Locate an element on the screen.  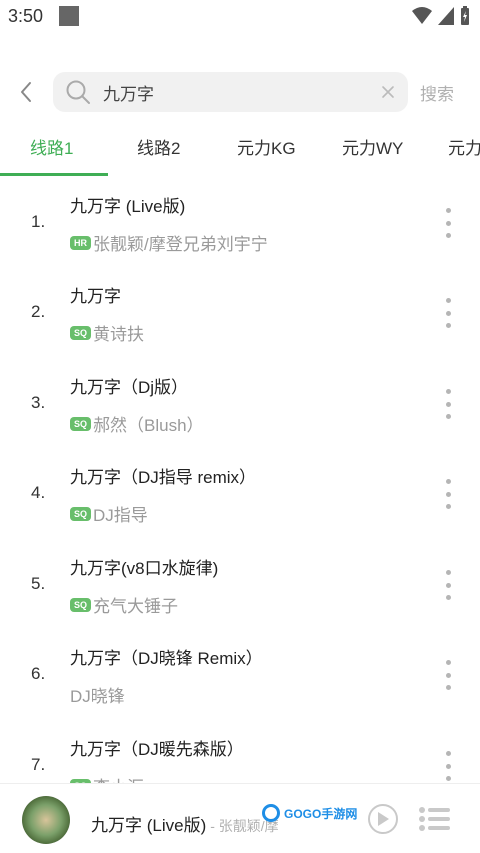
tab-yuanli-kg: 元力KG is located at coordinates (266, 146).